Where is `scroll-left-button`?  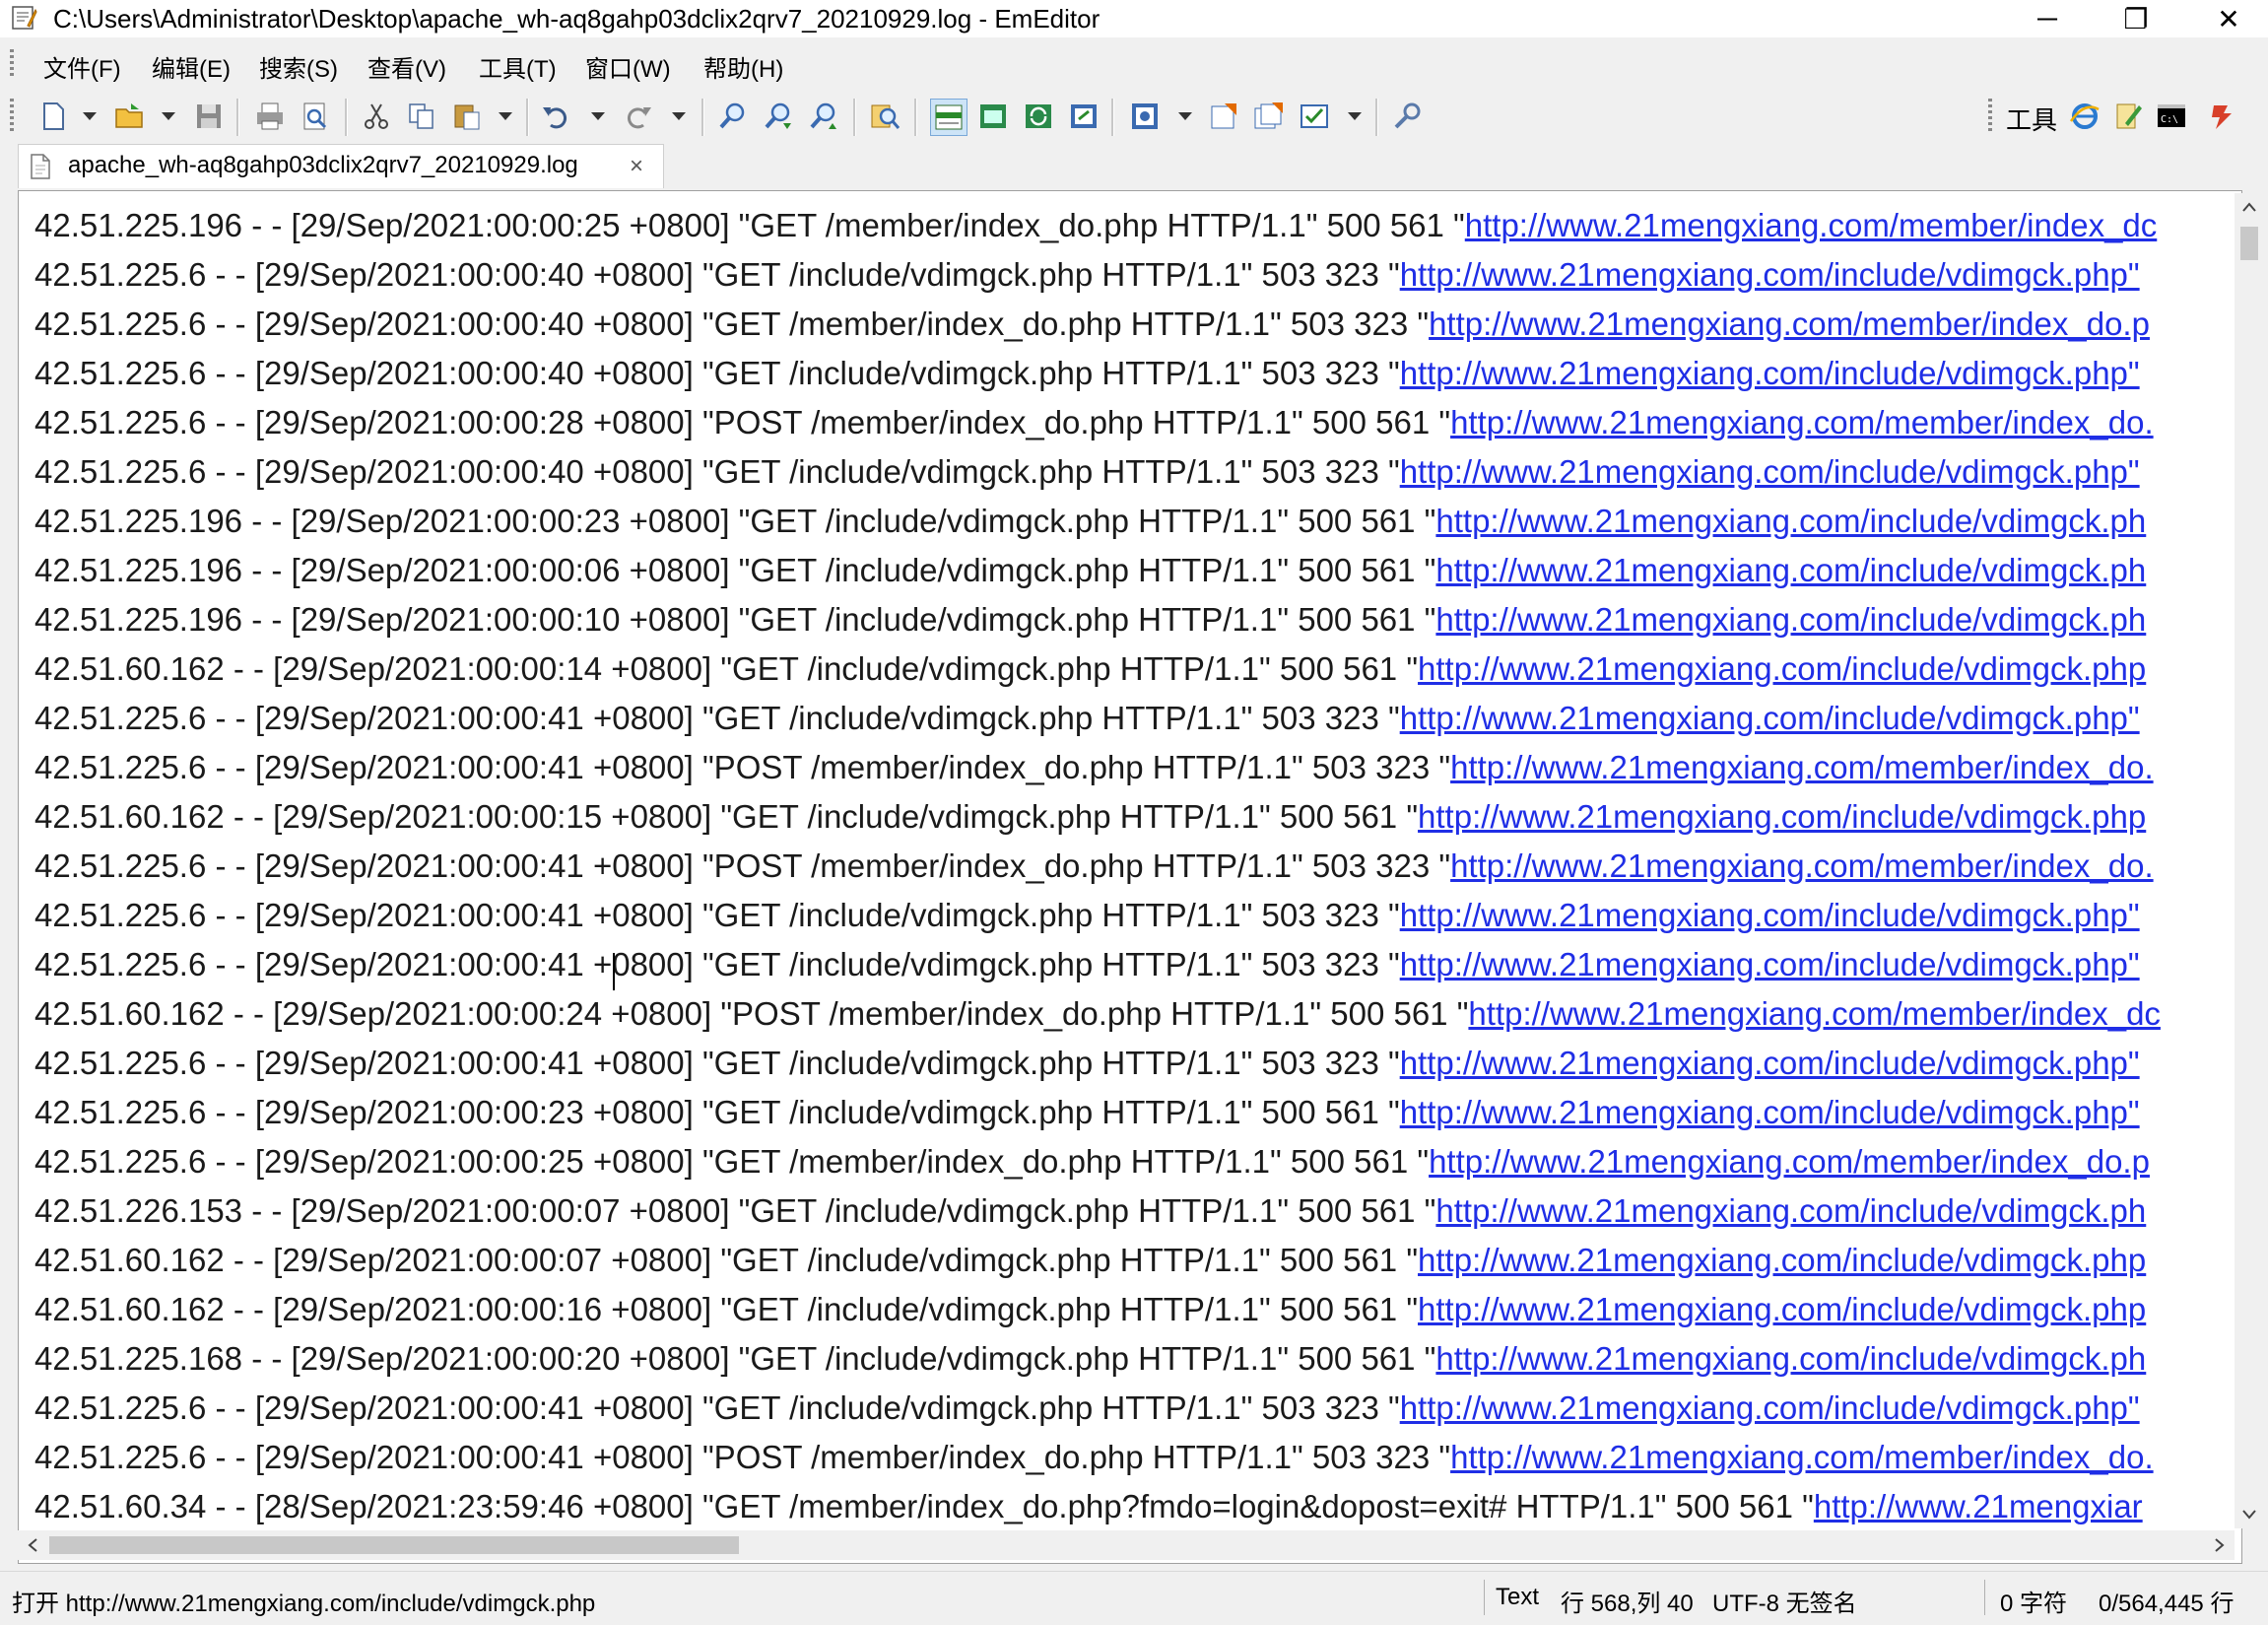 scroll-left-button is located at coordinates (32, 1545).